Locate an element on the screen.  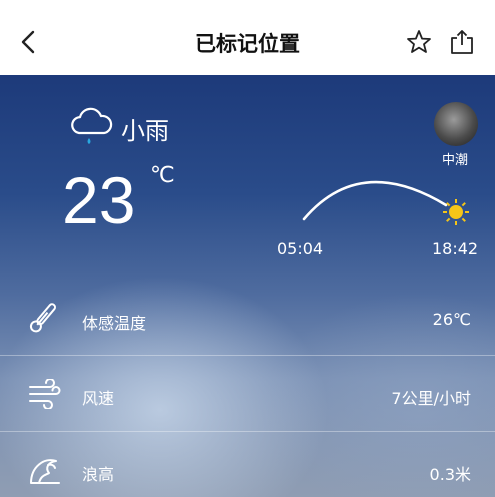
sun-path-arc is located at coordinates (385, 202).